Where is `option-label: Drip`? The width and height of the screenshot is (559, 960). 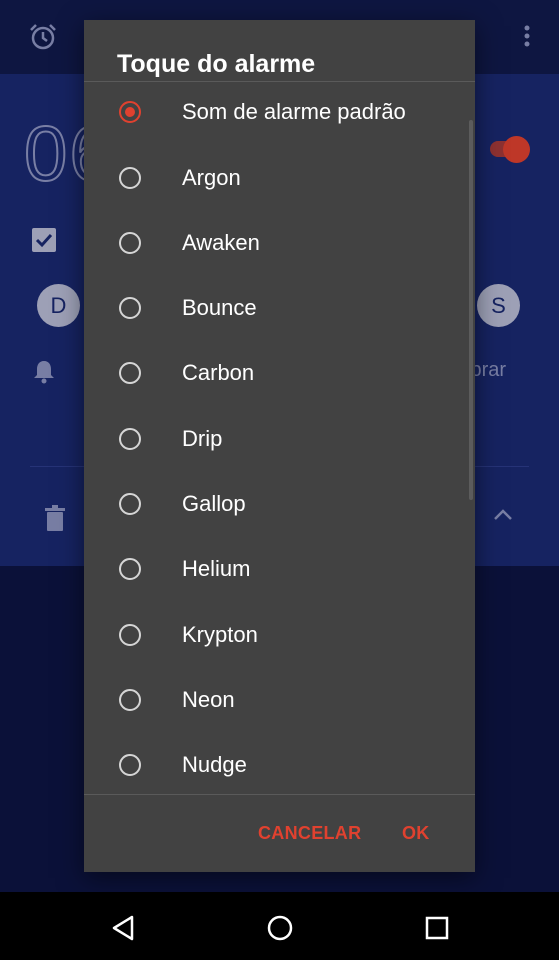 option-label: Drip is located at coordinates (202, 438).